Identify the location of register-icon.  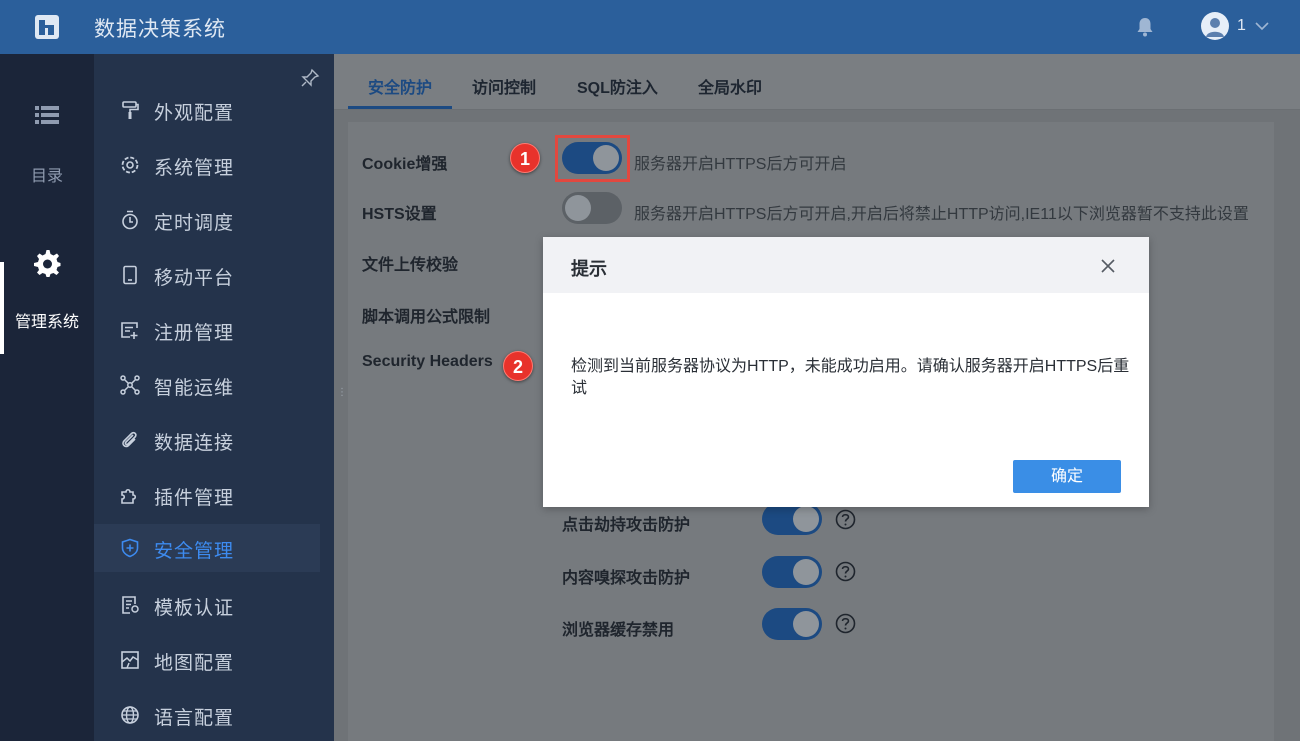
(129, 330).